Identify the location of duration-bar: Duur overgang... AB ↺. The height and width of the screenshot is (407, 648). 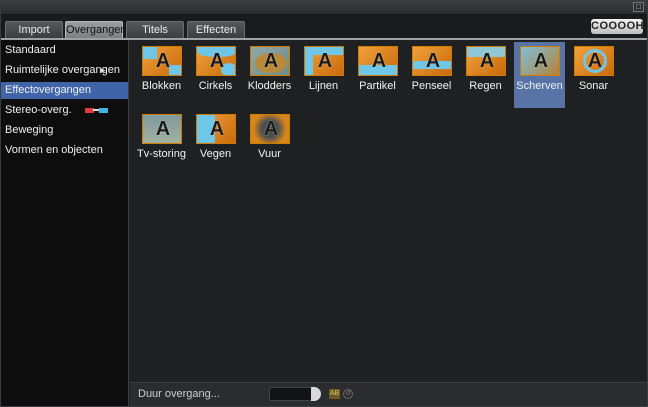
(388, 394).